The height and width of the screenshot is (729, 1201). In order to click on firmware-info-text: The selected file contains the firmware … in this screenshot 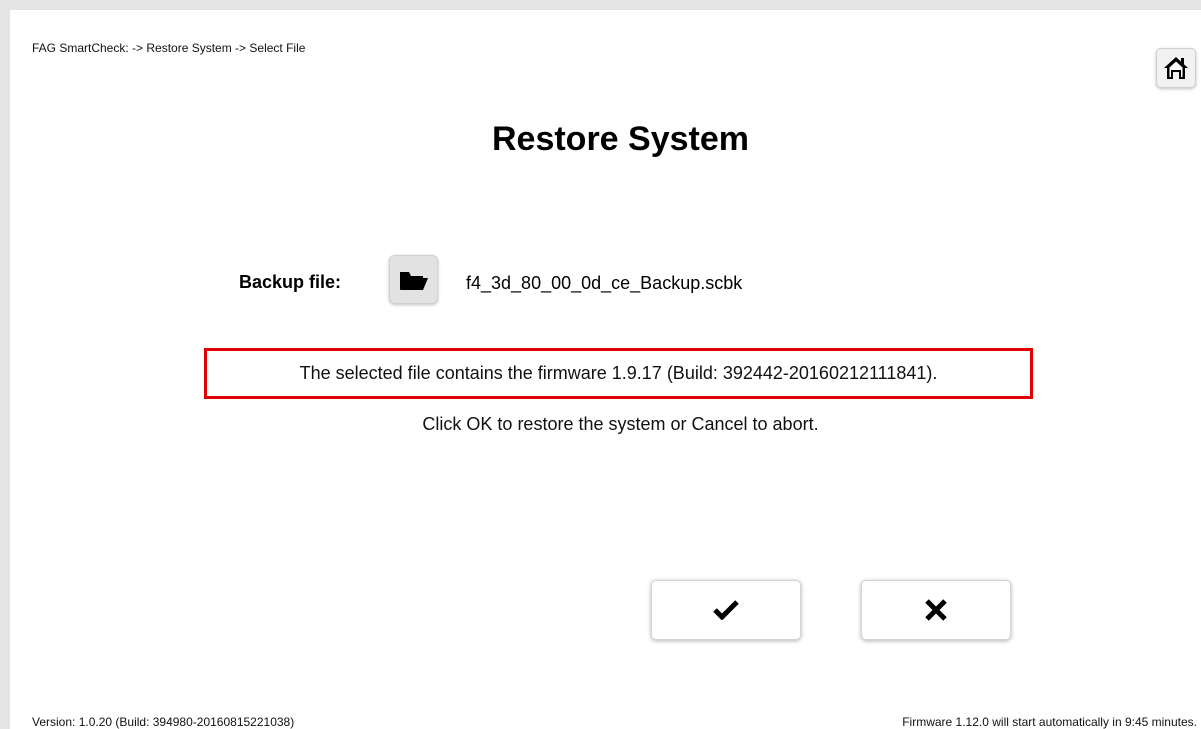, I will do `click(618, 373)`.